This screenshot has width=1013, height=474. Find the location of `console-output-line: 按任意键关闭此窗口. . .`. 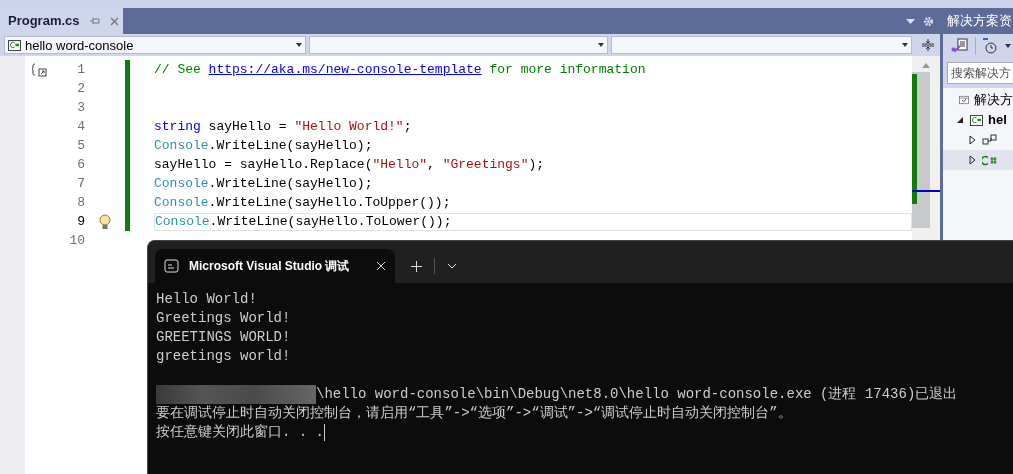

console-output-line: 按任意键关闭此窗口. . . is located at coordinates (240, 432).